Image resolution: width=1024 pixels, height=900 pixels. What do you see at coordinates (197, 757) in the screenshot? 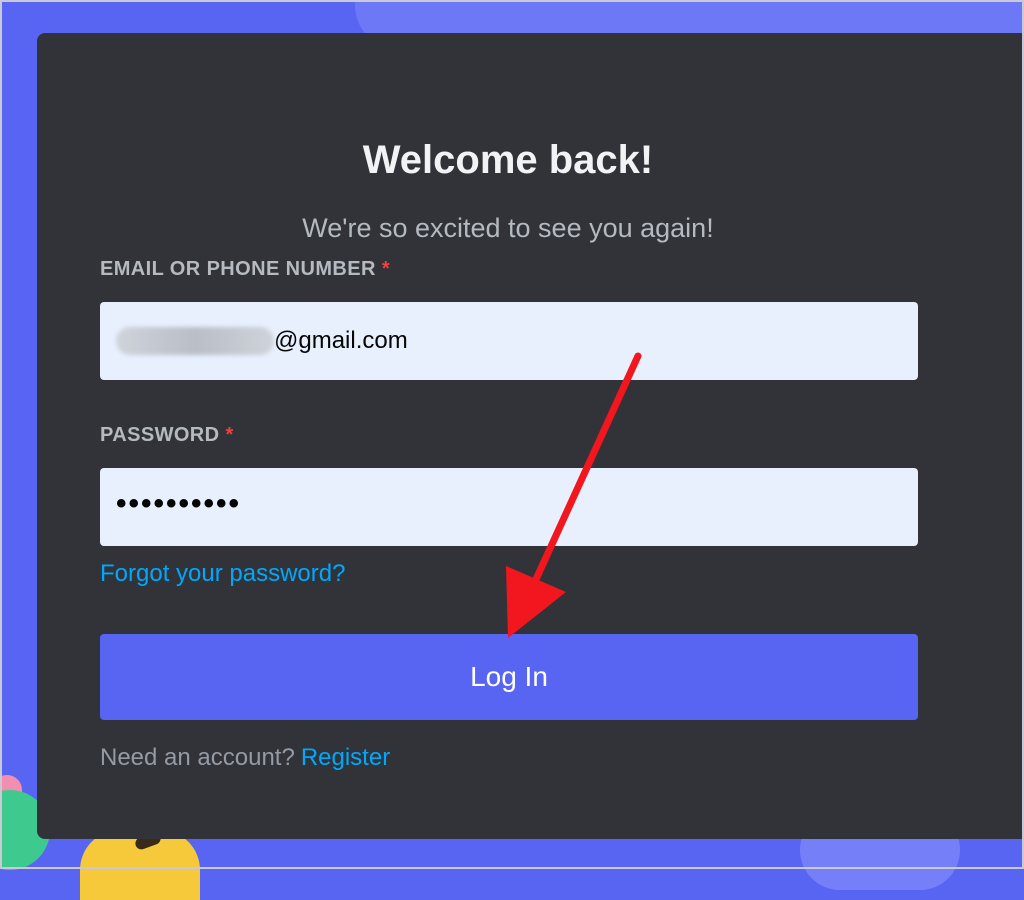
I see `need-account-text: Need an account?` at bounding box center [197, 757].